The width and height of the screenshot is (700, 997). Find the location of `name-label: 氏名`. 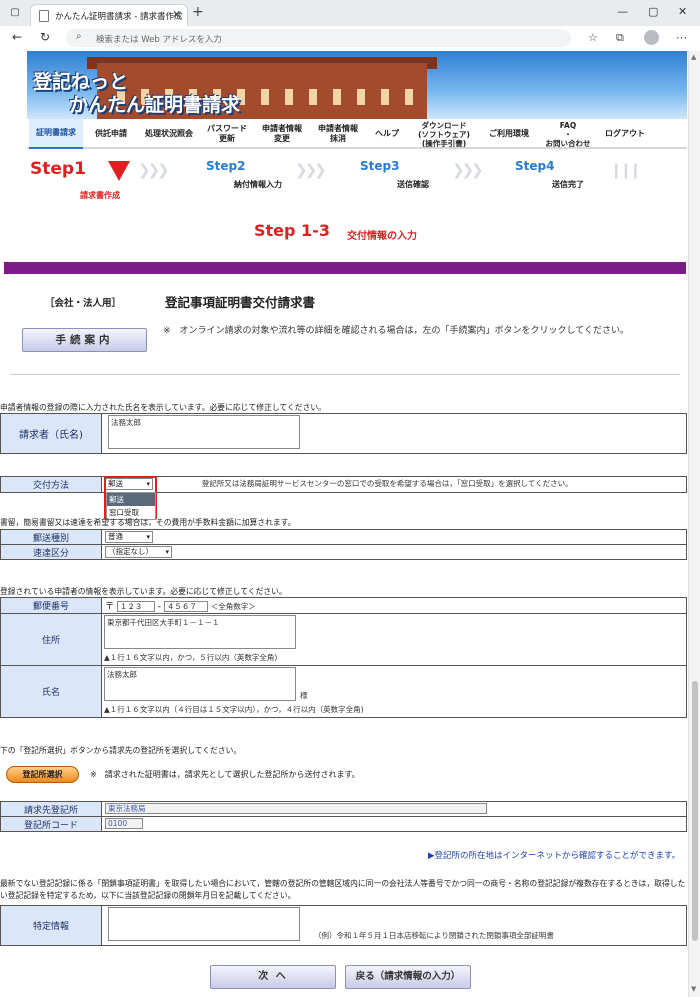

name-label: 氏名 is located at coordinates (51, 691).